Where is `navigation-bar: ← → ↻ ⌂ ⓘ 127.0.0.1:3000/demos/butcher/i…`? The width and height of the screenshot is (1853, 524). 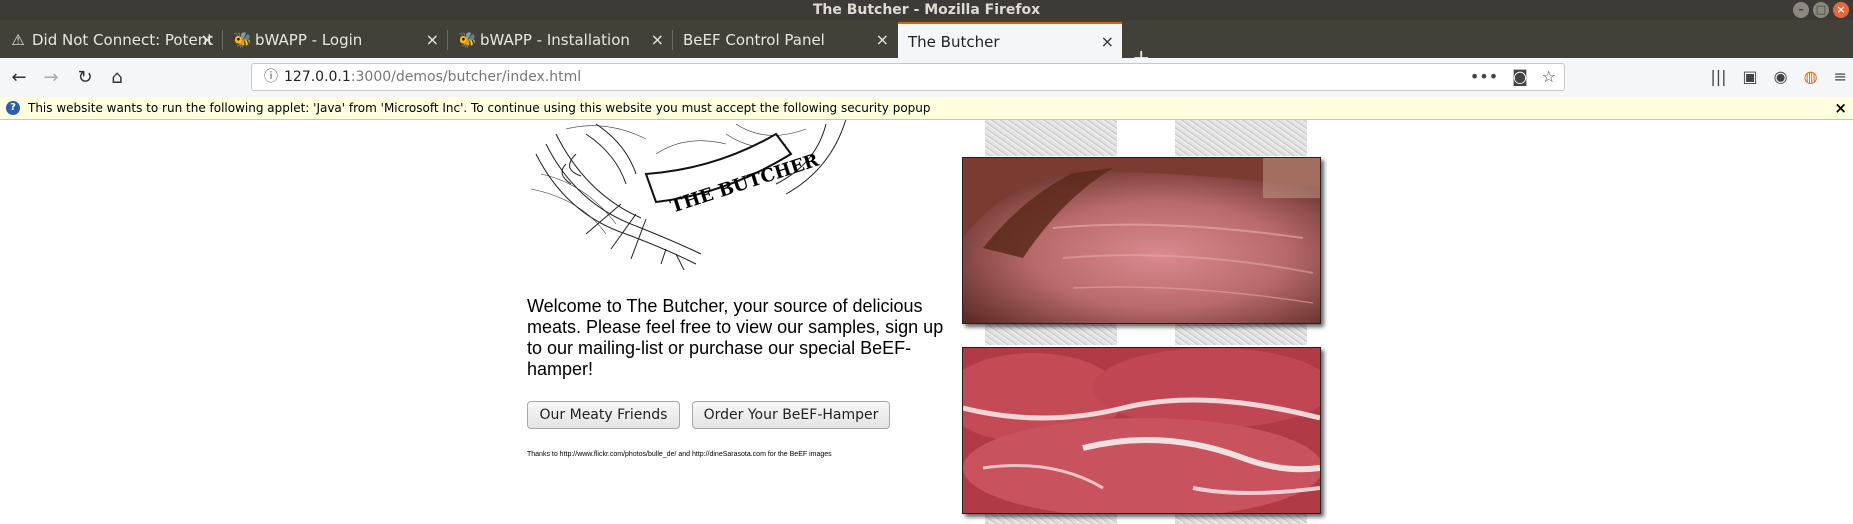 navigation-bar: ← → ↻ ⌂ ⓘ 127.0.0.1:3000/demos/butcher/i… is located at coordinates (926, 78).